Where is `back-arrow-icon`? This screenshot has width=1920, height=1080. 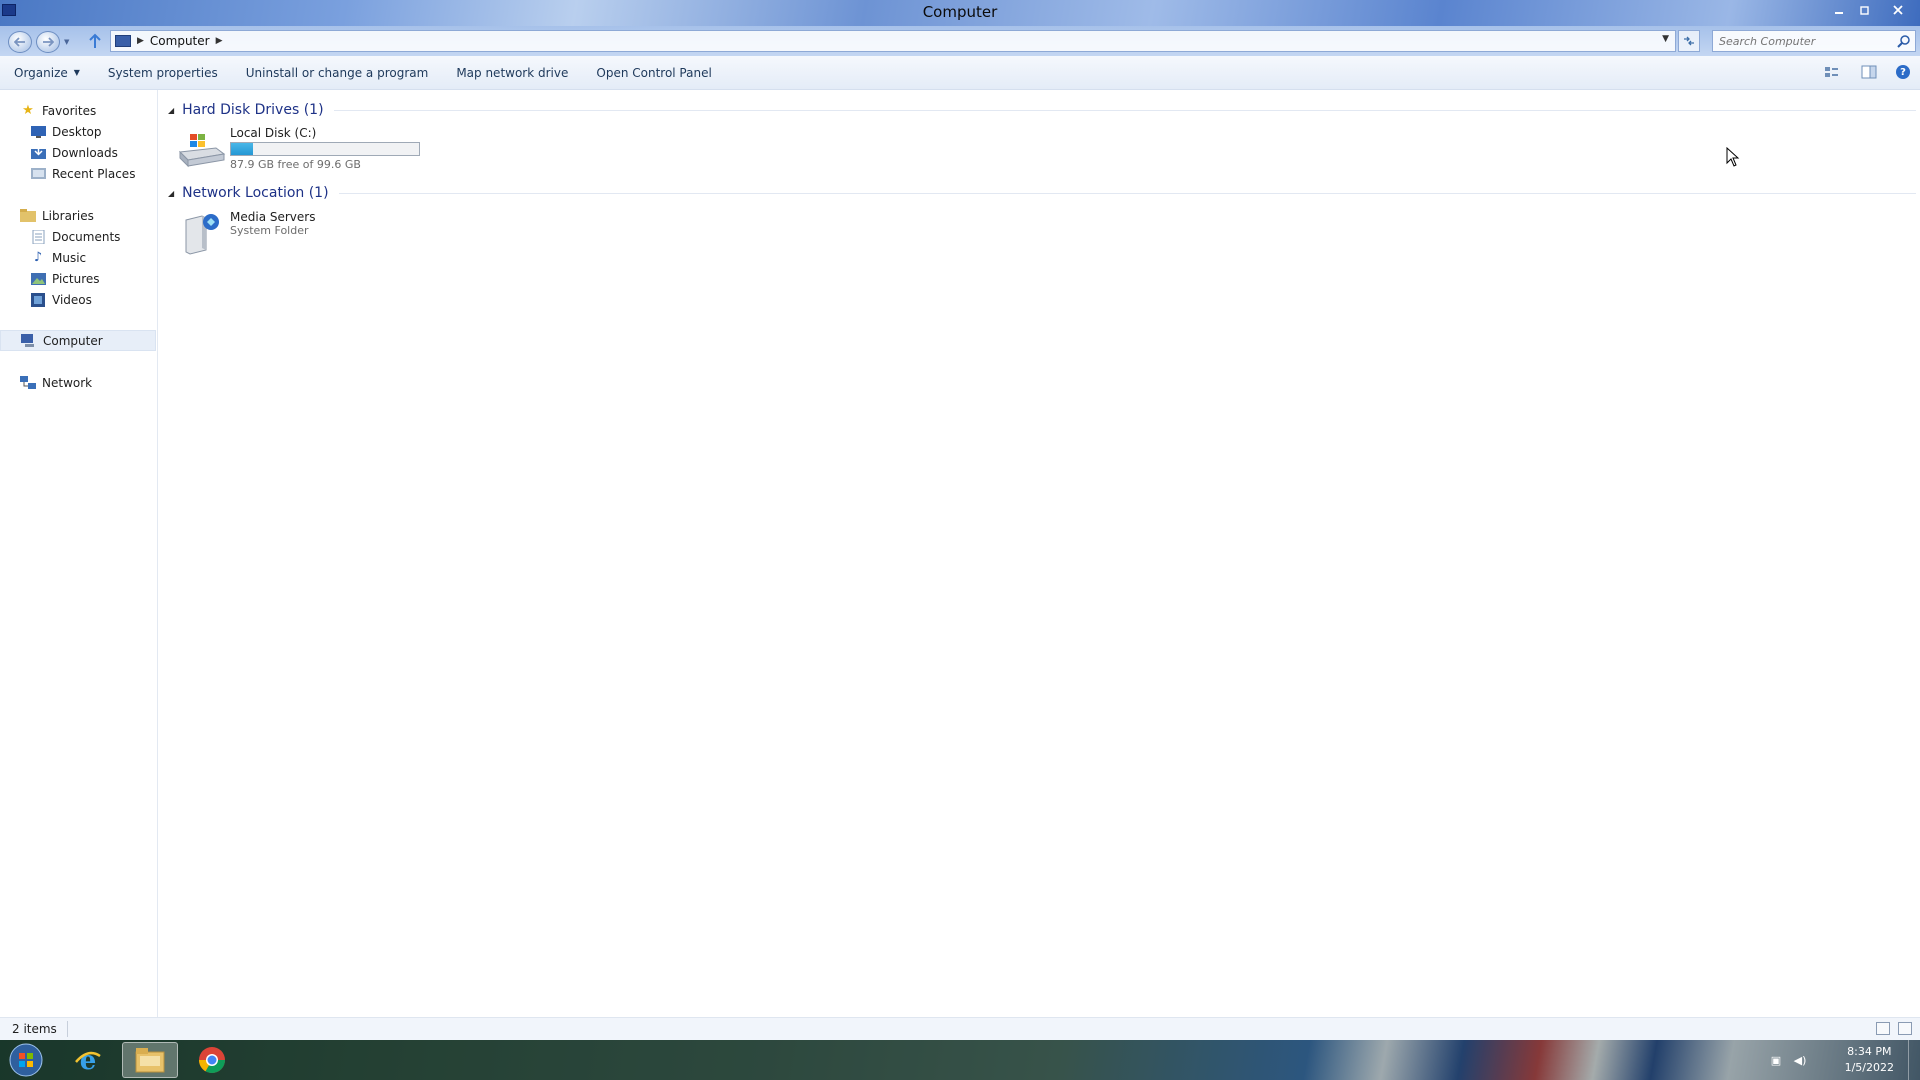
back-arrow-icon is located at coordinates (19, 42).